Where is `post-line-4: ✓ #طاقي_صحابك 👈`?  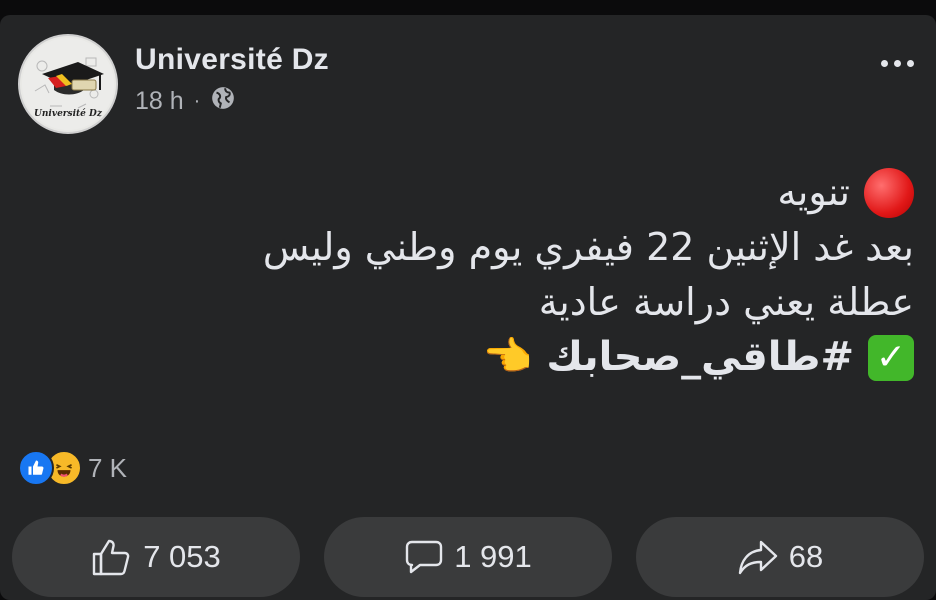 post-line-4: ✓ #طاقي_صحابك 👈 is located at coordinates (514, 357).